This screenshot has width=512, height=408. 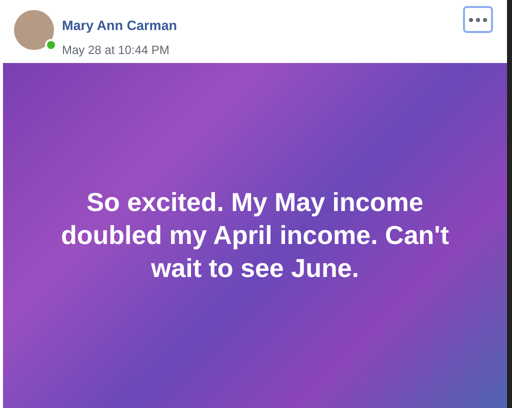 I want to click on more-icon, so click(x=478, y=20).